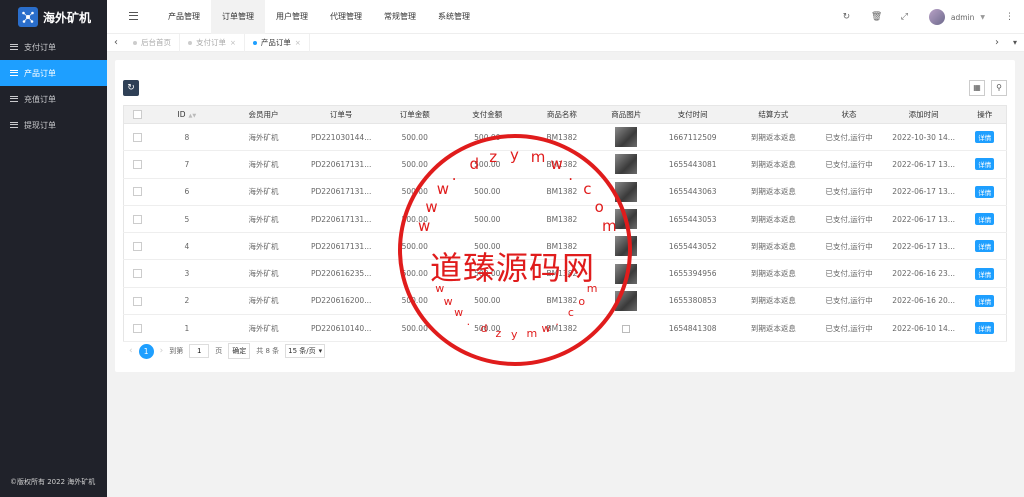 The height and width of the screenshot is (497, 1024). I want to click on sidebar-item-product-orders: 产品订单, so click(53, 73).